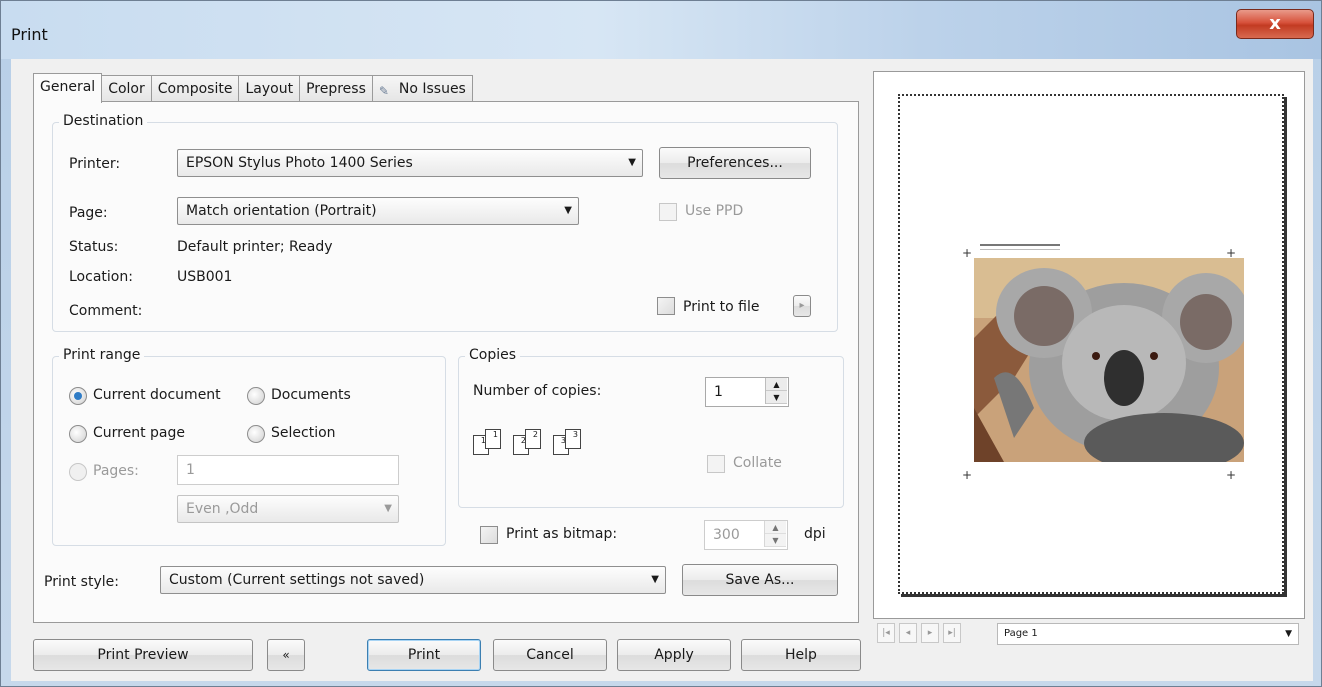 This screenshot has height=687, width=1322. What do you see at coordinates (256, 434) in the screenshot?
I see `selection-radio` at bounding box center [256, 434].